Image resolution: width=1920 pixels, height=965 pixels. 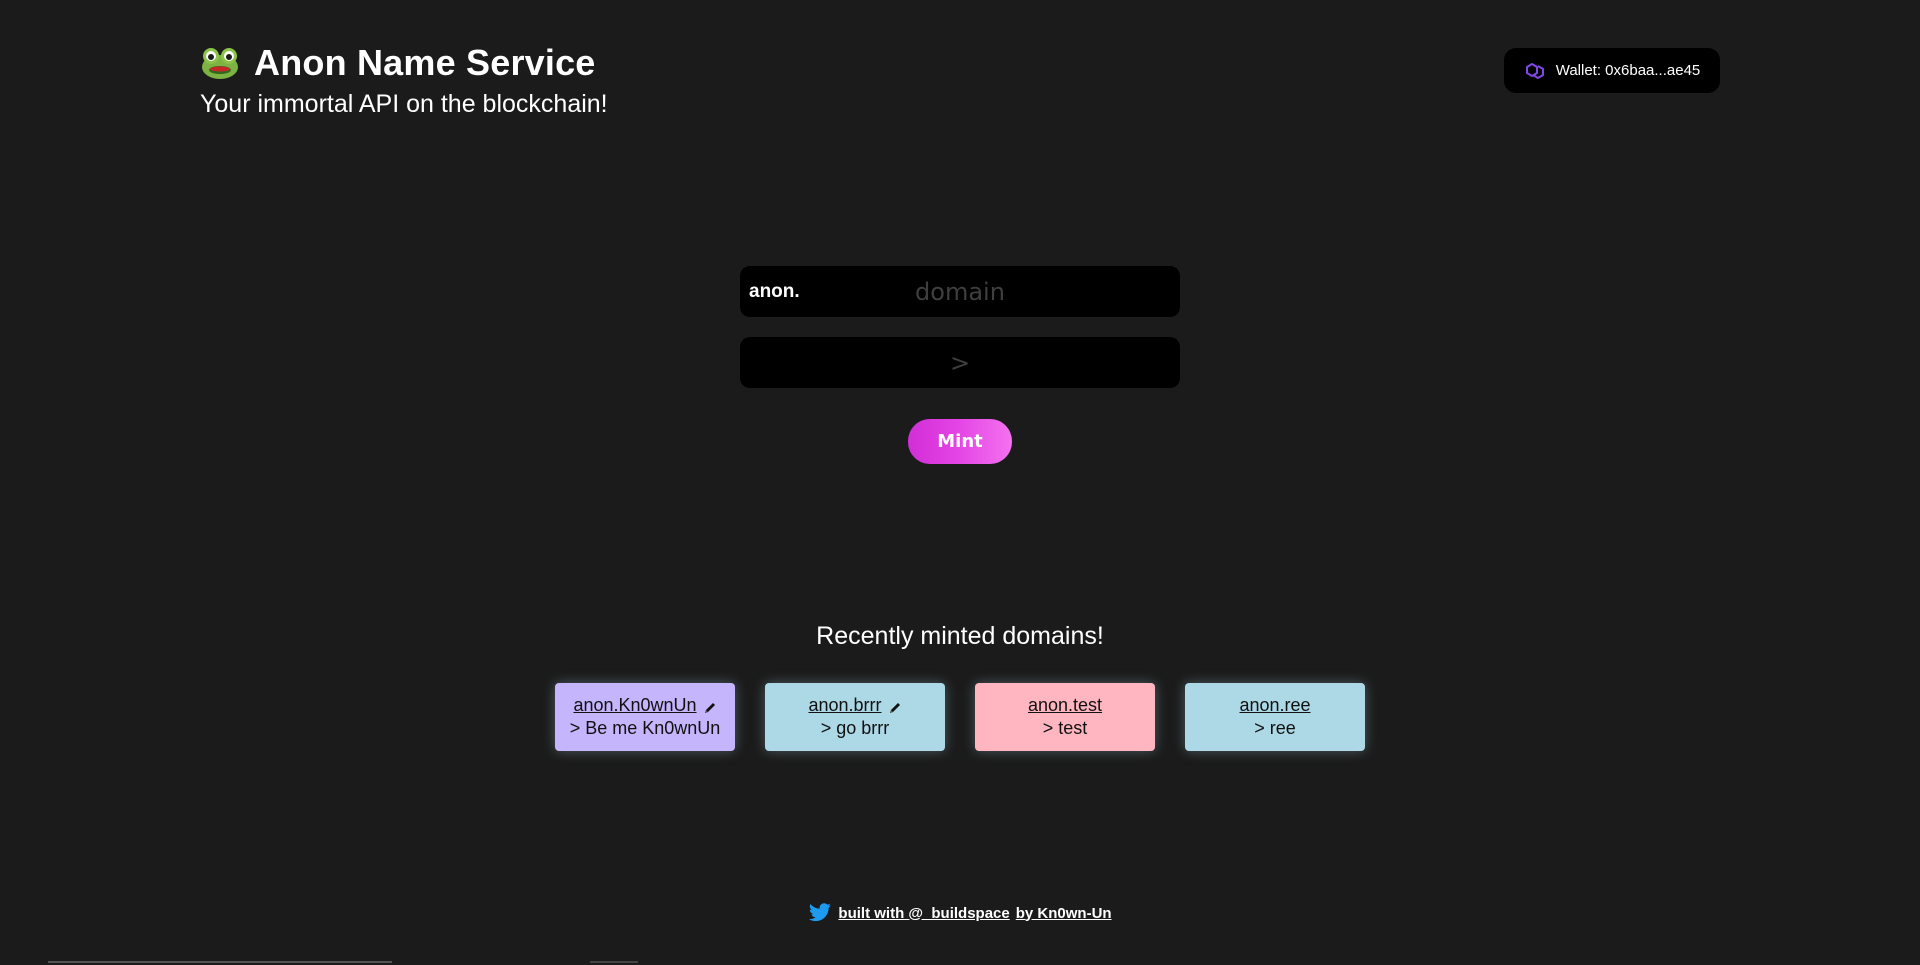 I want to click on record-input-row, so click(x=960, y=362).